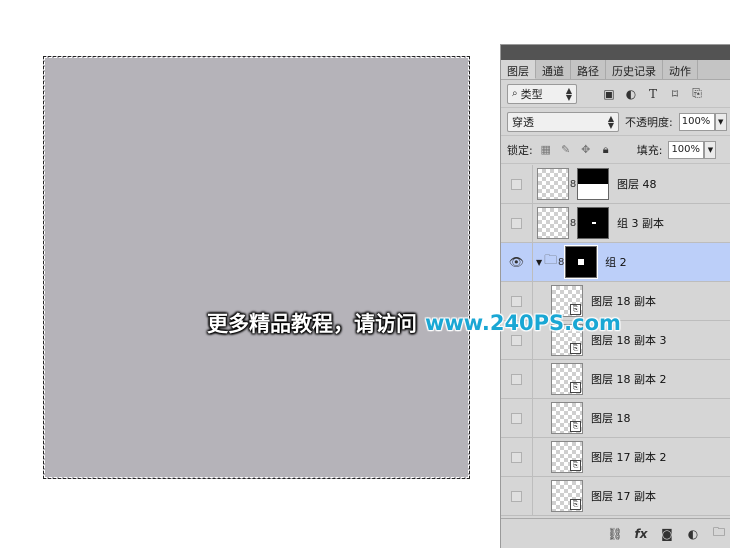 The image size is (730, 550). I want to click on search-icon: ⌕, so click(515, 93).